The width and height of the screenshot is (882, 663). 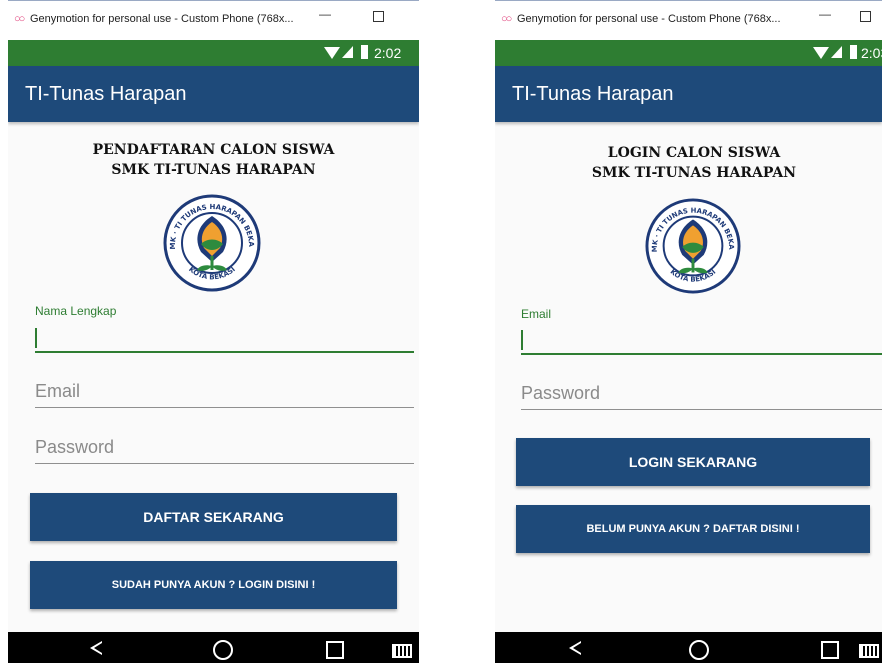 I want to click on email-field-placeholder: Email, so click(x=57, y=391).